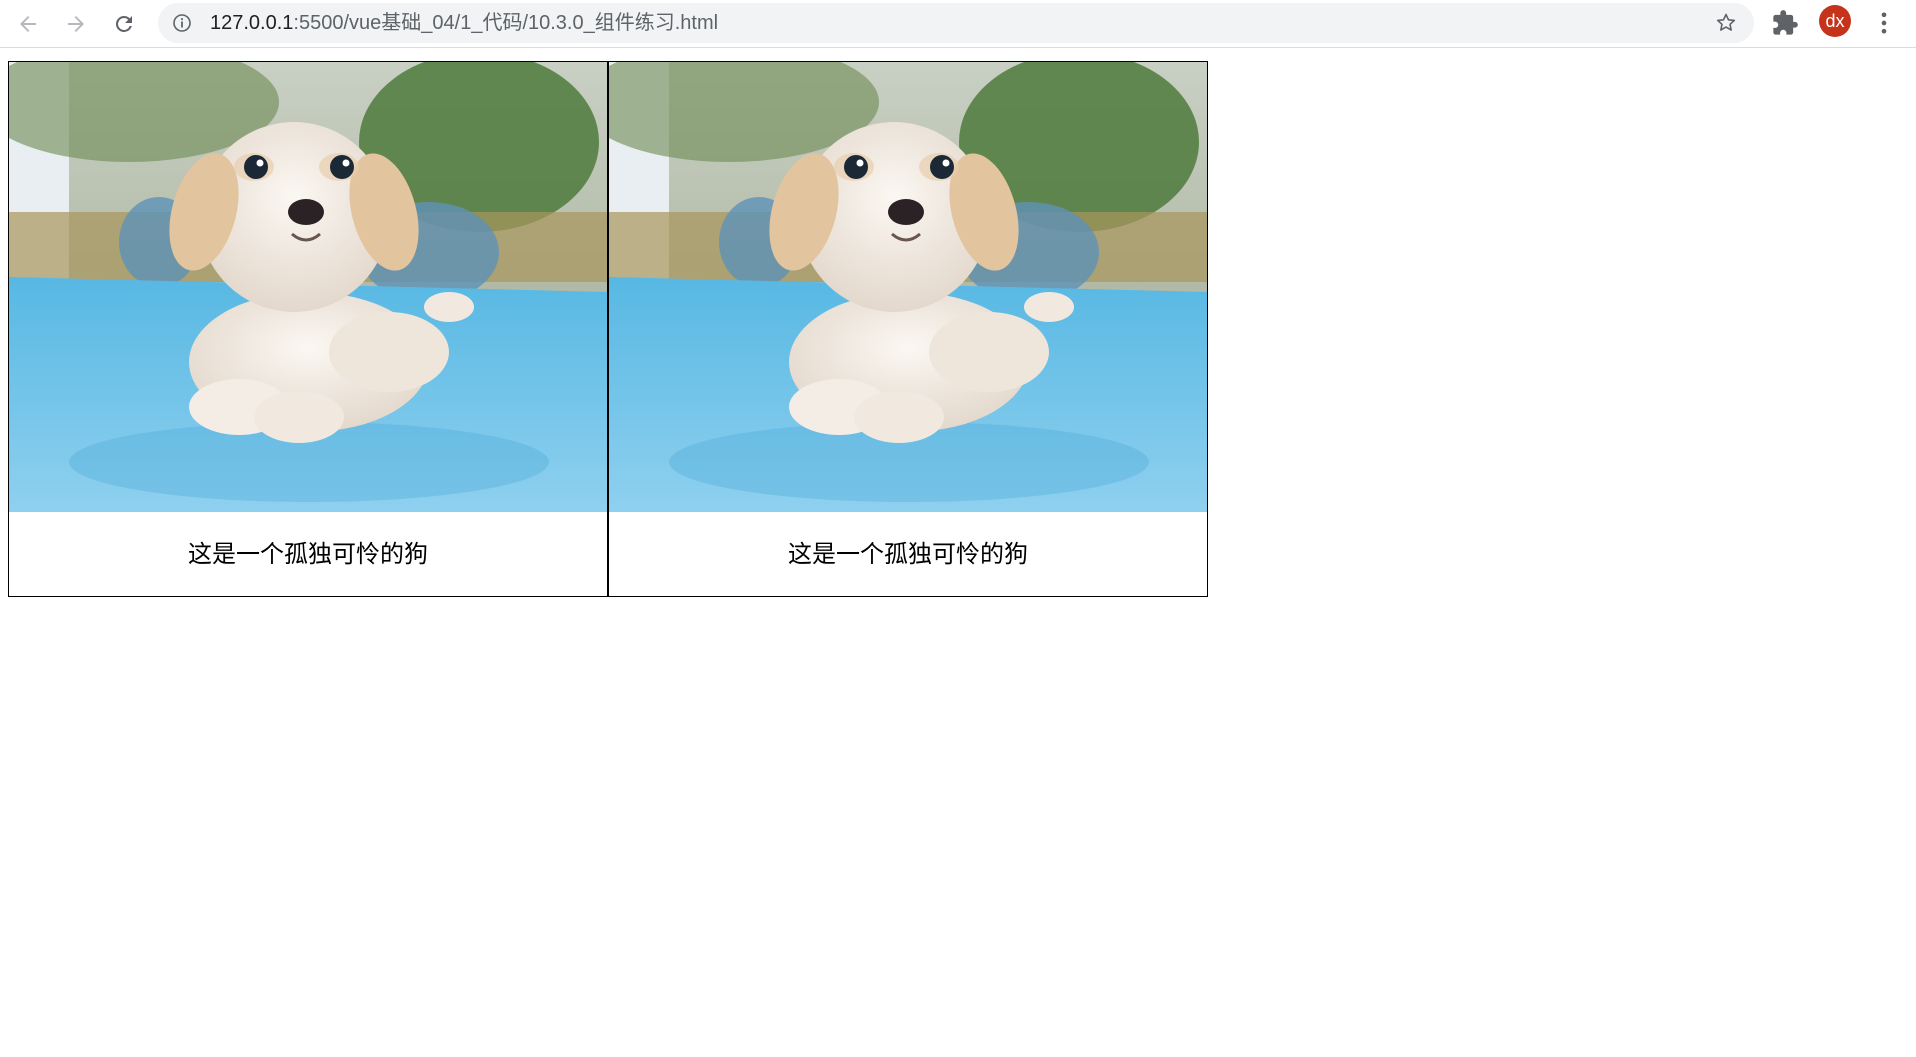  I want to click on arrow-right-icon, so click(76, 24).